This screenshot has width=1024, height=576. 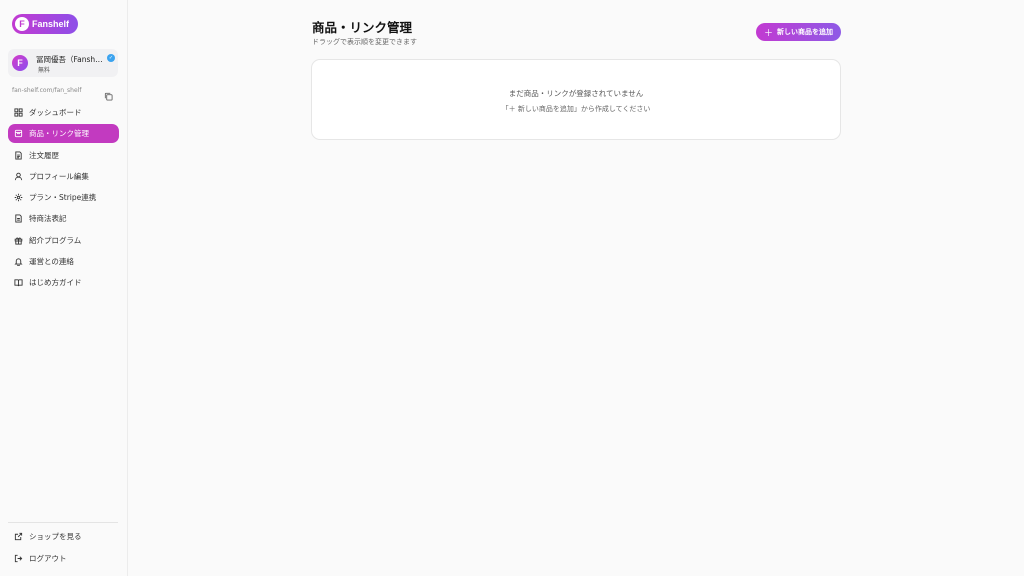 I want to click on nav-item-view-shop: ショップを見る, so click(x=63, y=536).